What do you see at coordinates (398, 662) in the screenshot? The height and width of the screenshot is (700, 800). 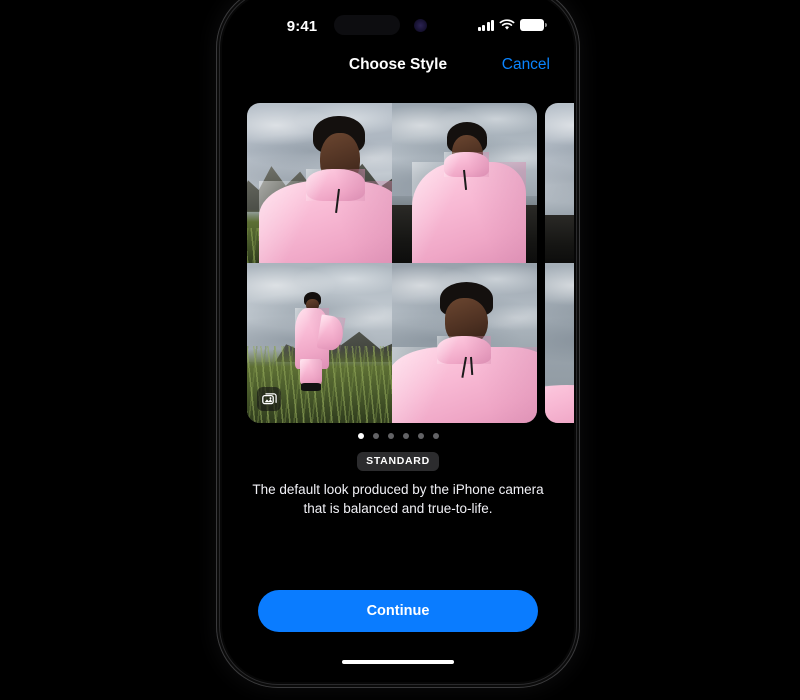 I see `home-indicator` at bounding box center [398, 662].